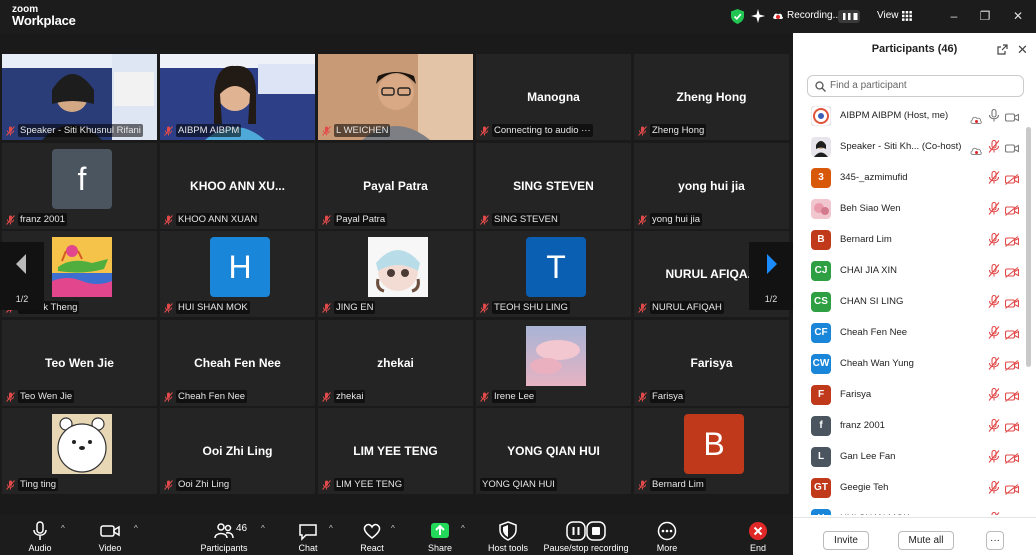 This screenshot has height=555, width=1036. What do you see at coordinates (909, 335) in the screenshot?
I see `participant-row: CF Cheah Fen Nee` at bounding box center [909, 335].